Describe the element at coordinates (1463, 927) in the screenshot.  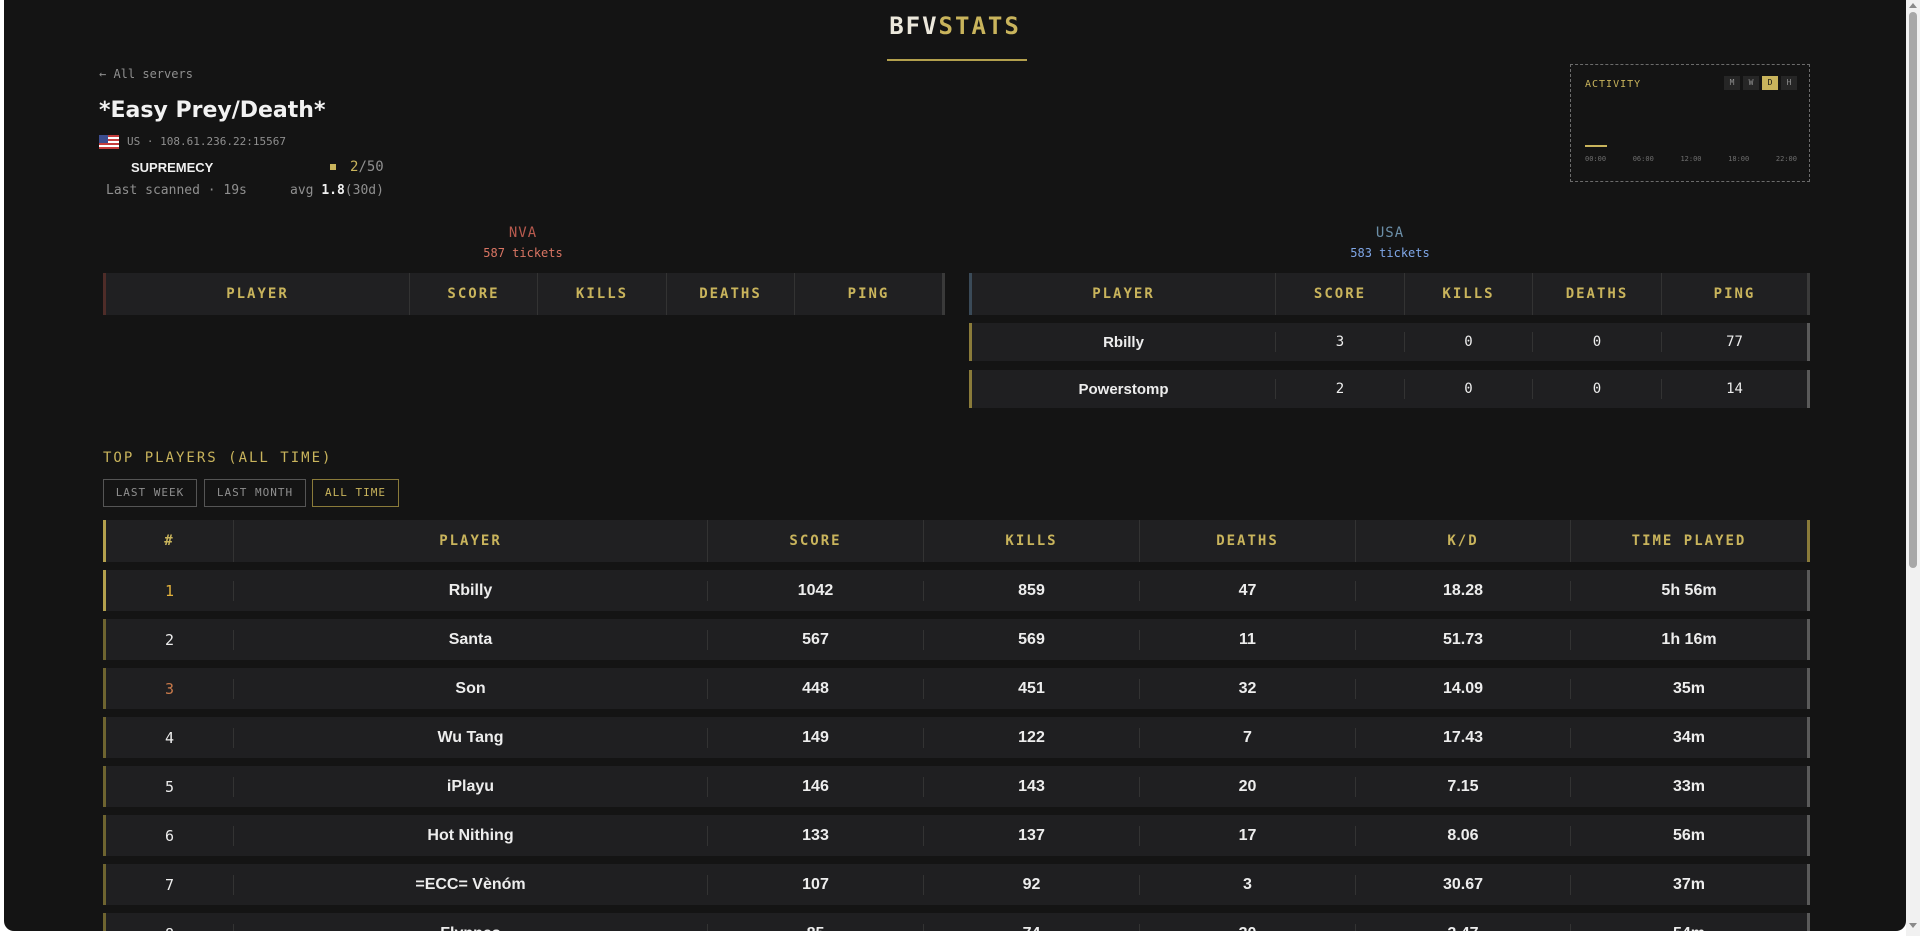
I see `kd: 2.47` at that location.